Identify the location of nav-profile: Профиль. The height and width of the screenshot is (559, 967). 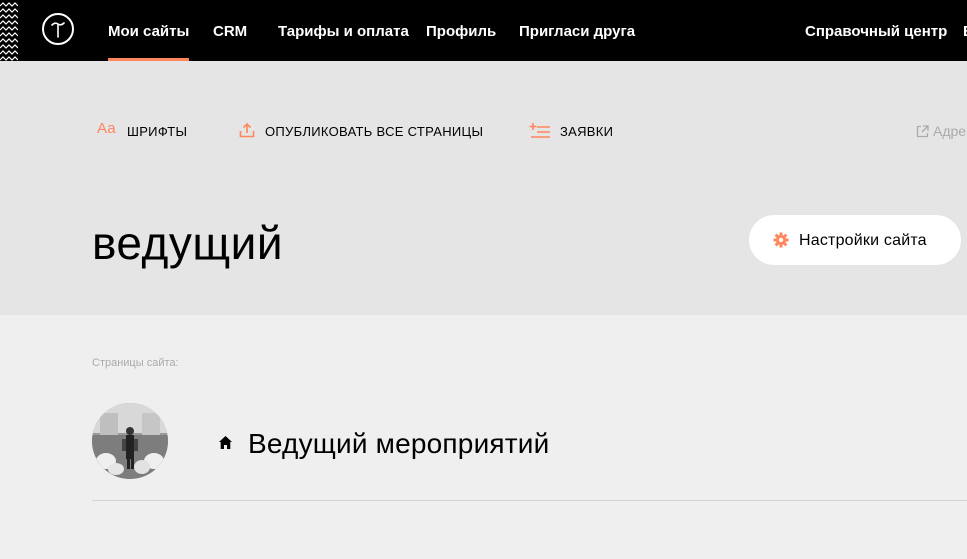
(461, 30).